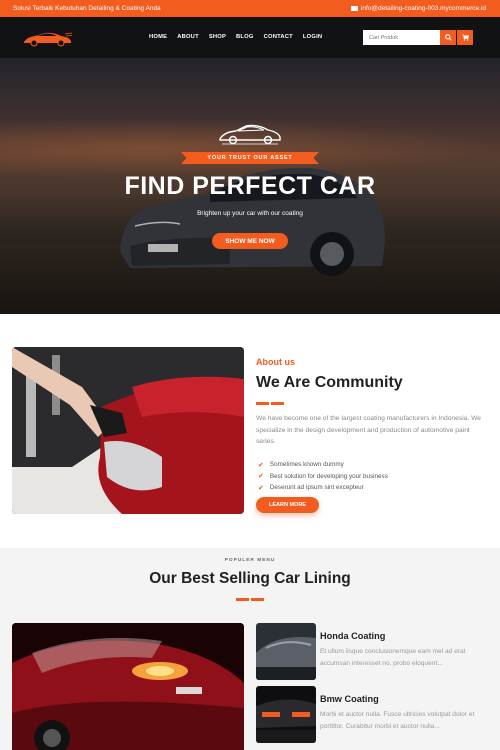 The height and width of the screenshot is (750, 500). What do you see at coordinates (349, 699) in the screenshot?
I see `item-name: Bmw Coating` at bounding box center [349, 699].